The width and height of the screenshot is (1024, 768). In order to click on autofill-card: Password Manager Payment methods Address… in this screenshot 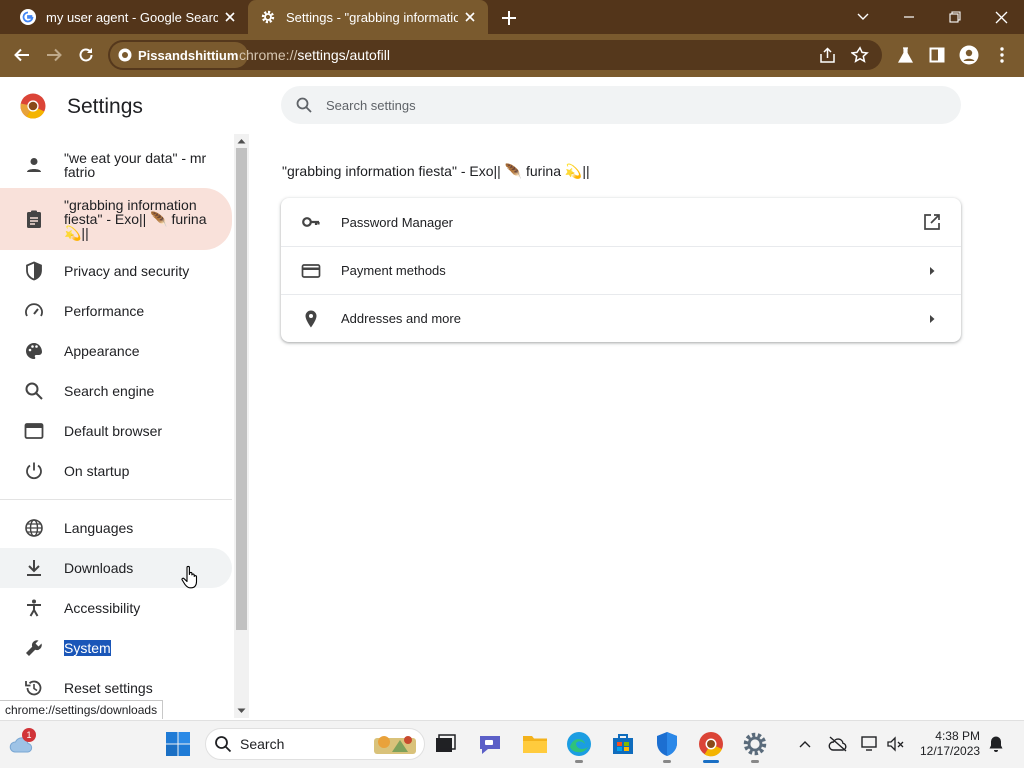, I will do `click(621, 270)`.